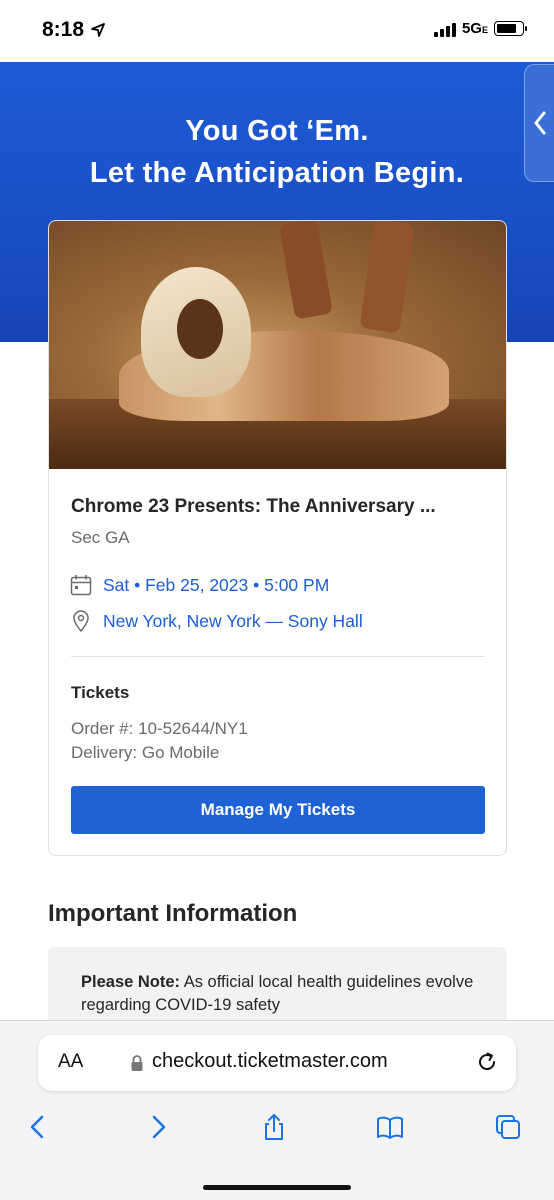 This screenshot has width=554, height=1200. What do you see at coordinates (277, 1187) in the screenshot?
I see `home-indicator` at bounding box center [277, 1187].